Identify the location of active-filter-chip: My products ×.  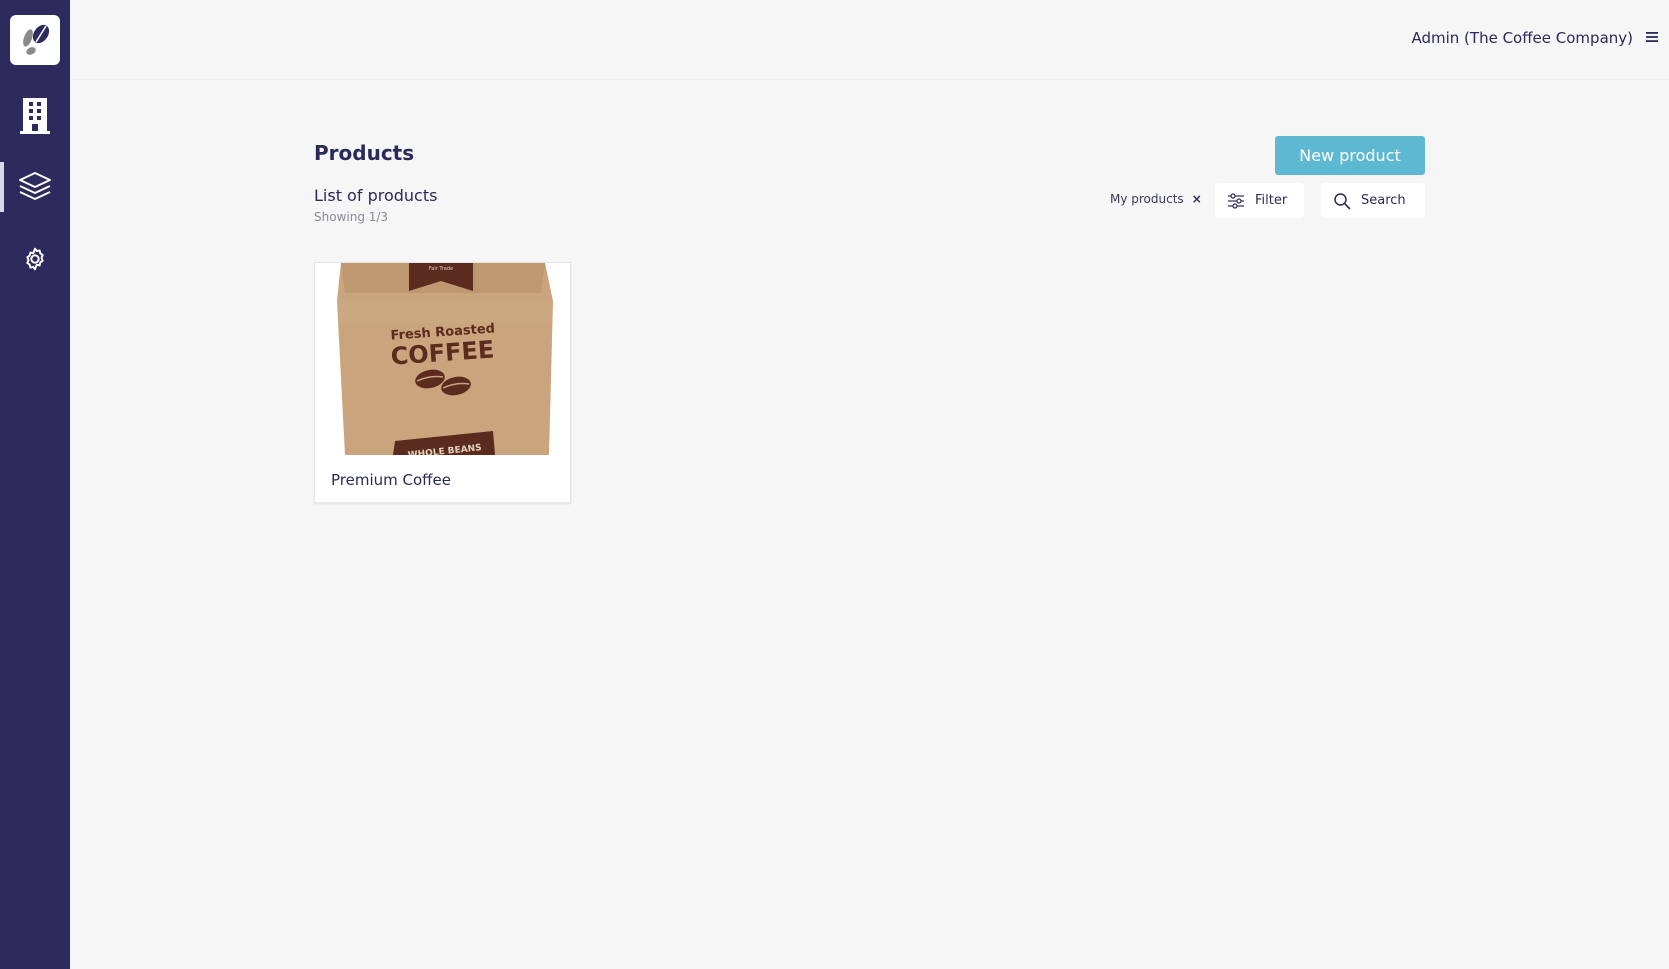
(1156, 199).